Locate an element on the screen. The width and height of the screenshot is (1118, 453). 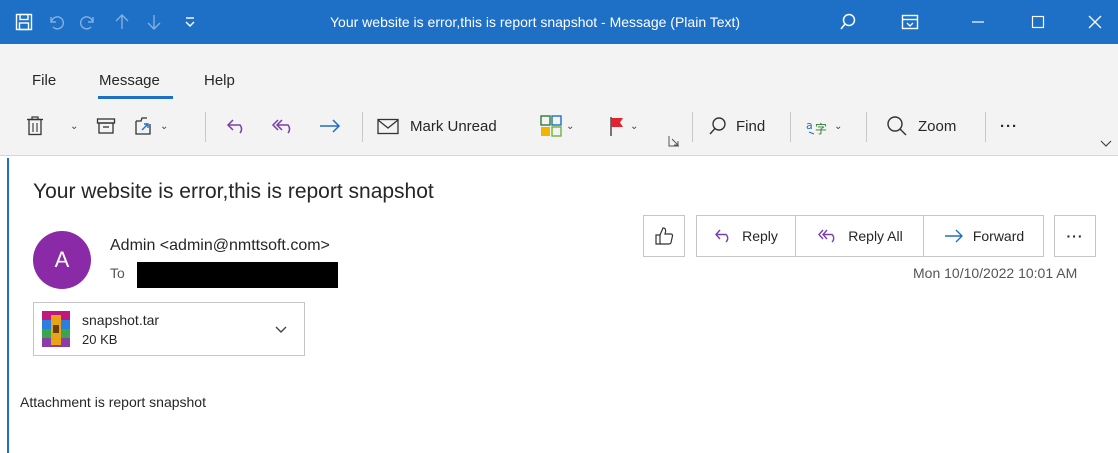
reply-all-label: Reply All is located at coordinates (875, 236).